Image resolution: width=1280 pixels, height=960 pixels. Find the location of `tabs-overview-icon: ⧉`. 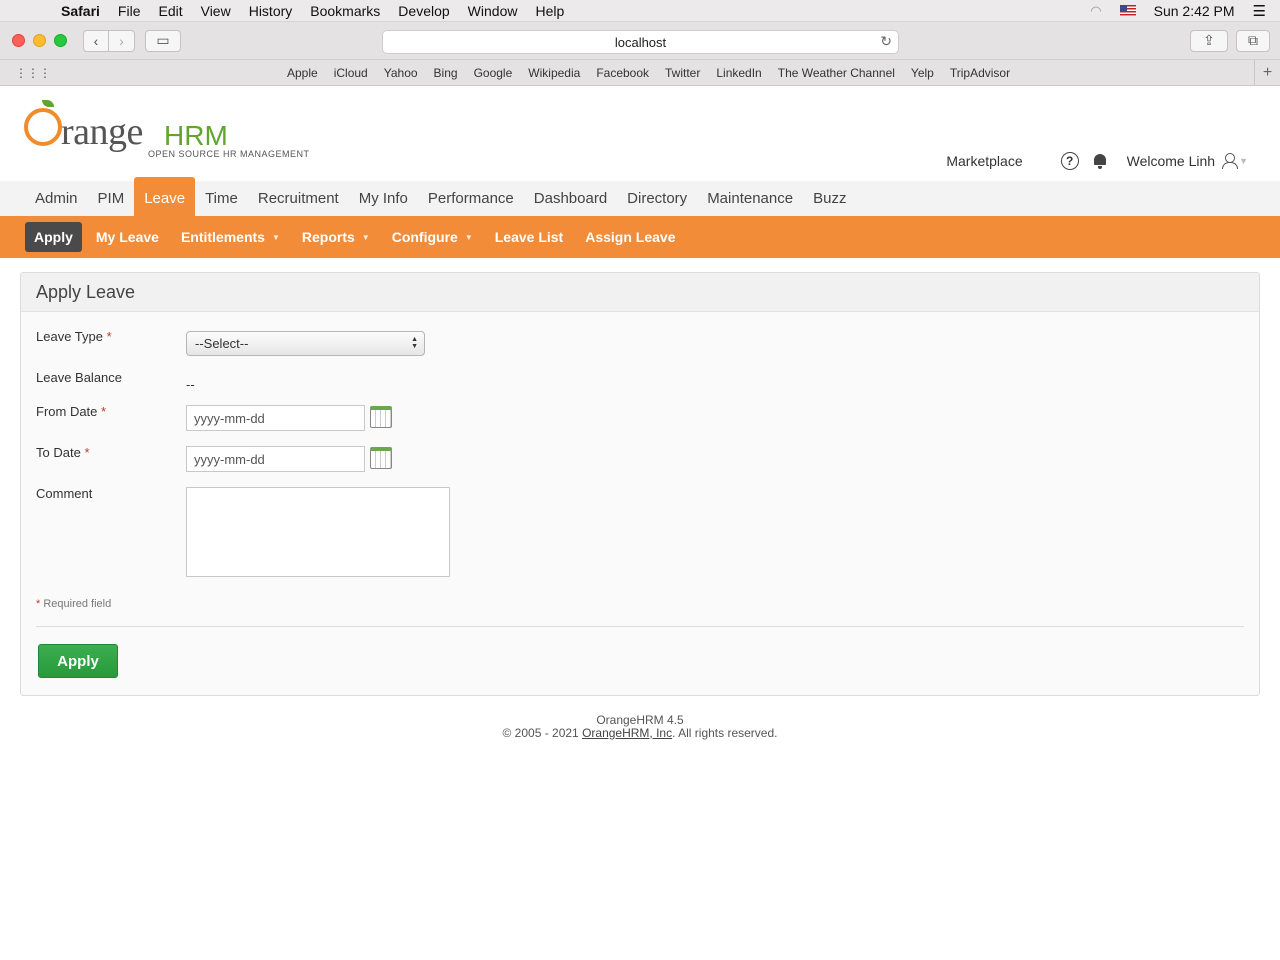

tabs-overview-icon: ⧉ is located at coordinates (1253, 40).